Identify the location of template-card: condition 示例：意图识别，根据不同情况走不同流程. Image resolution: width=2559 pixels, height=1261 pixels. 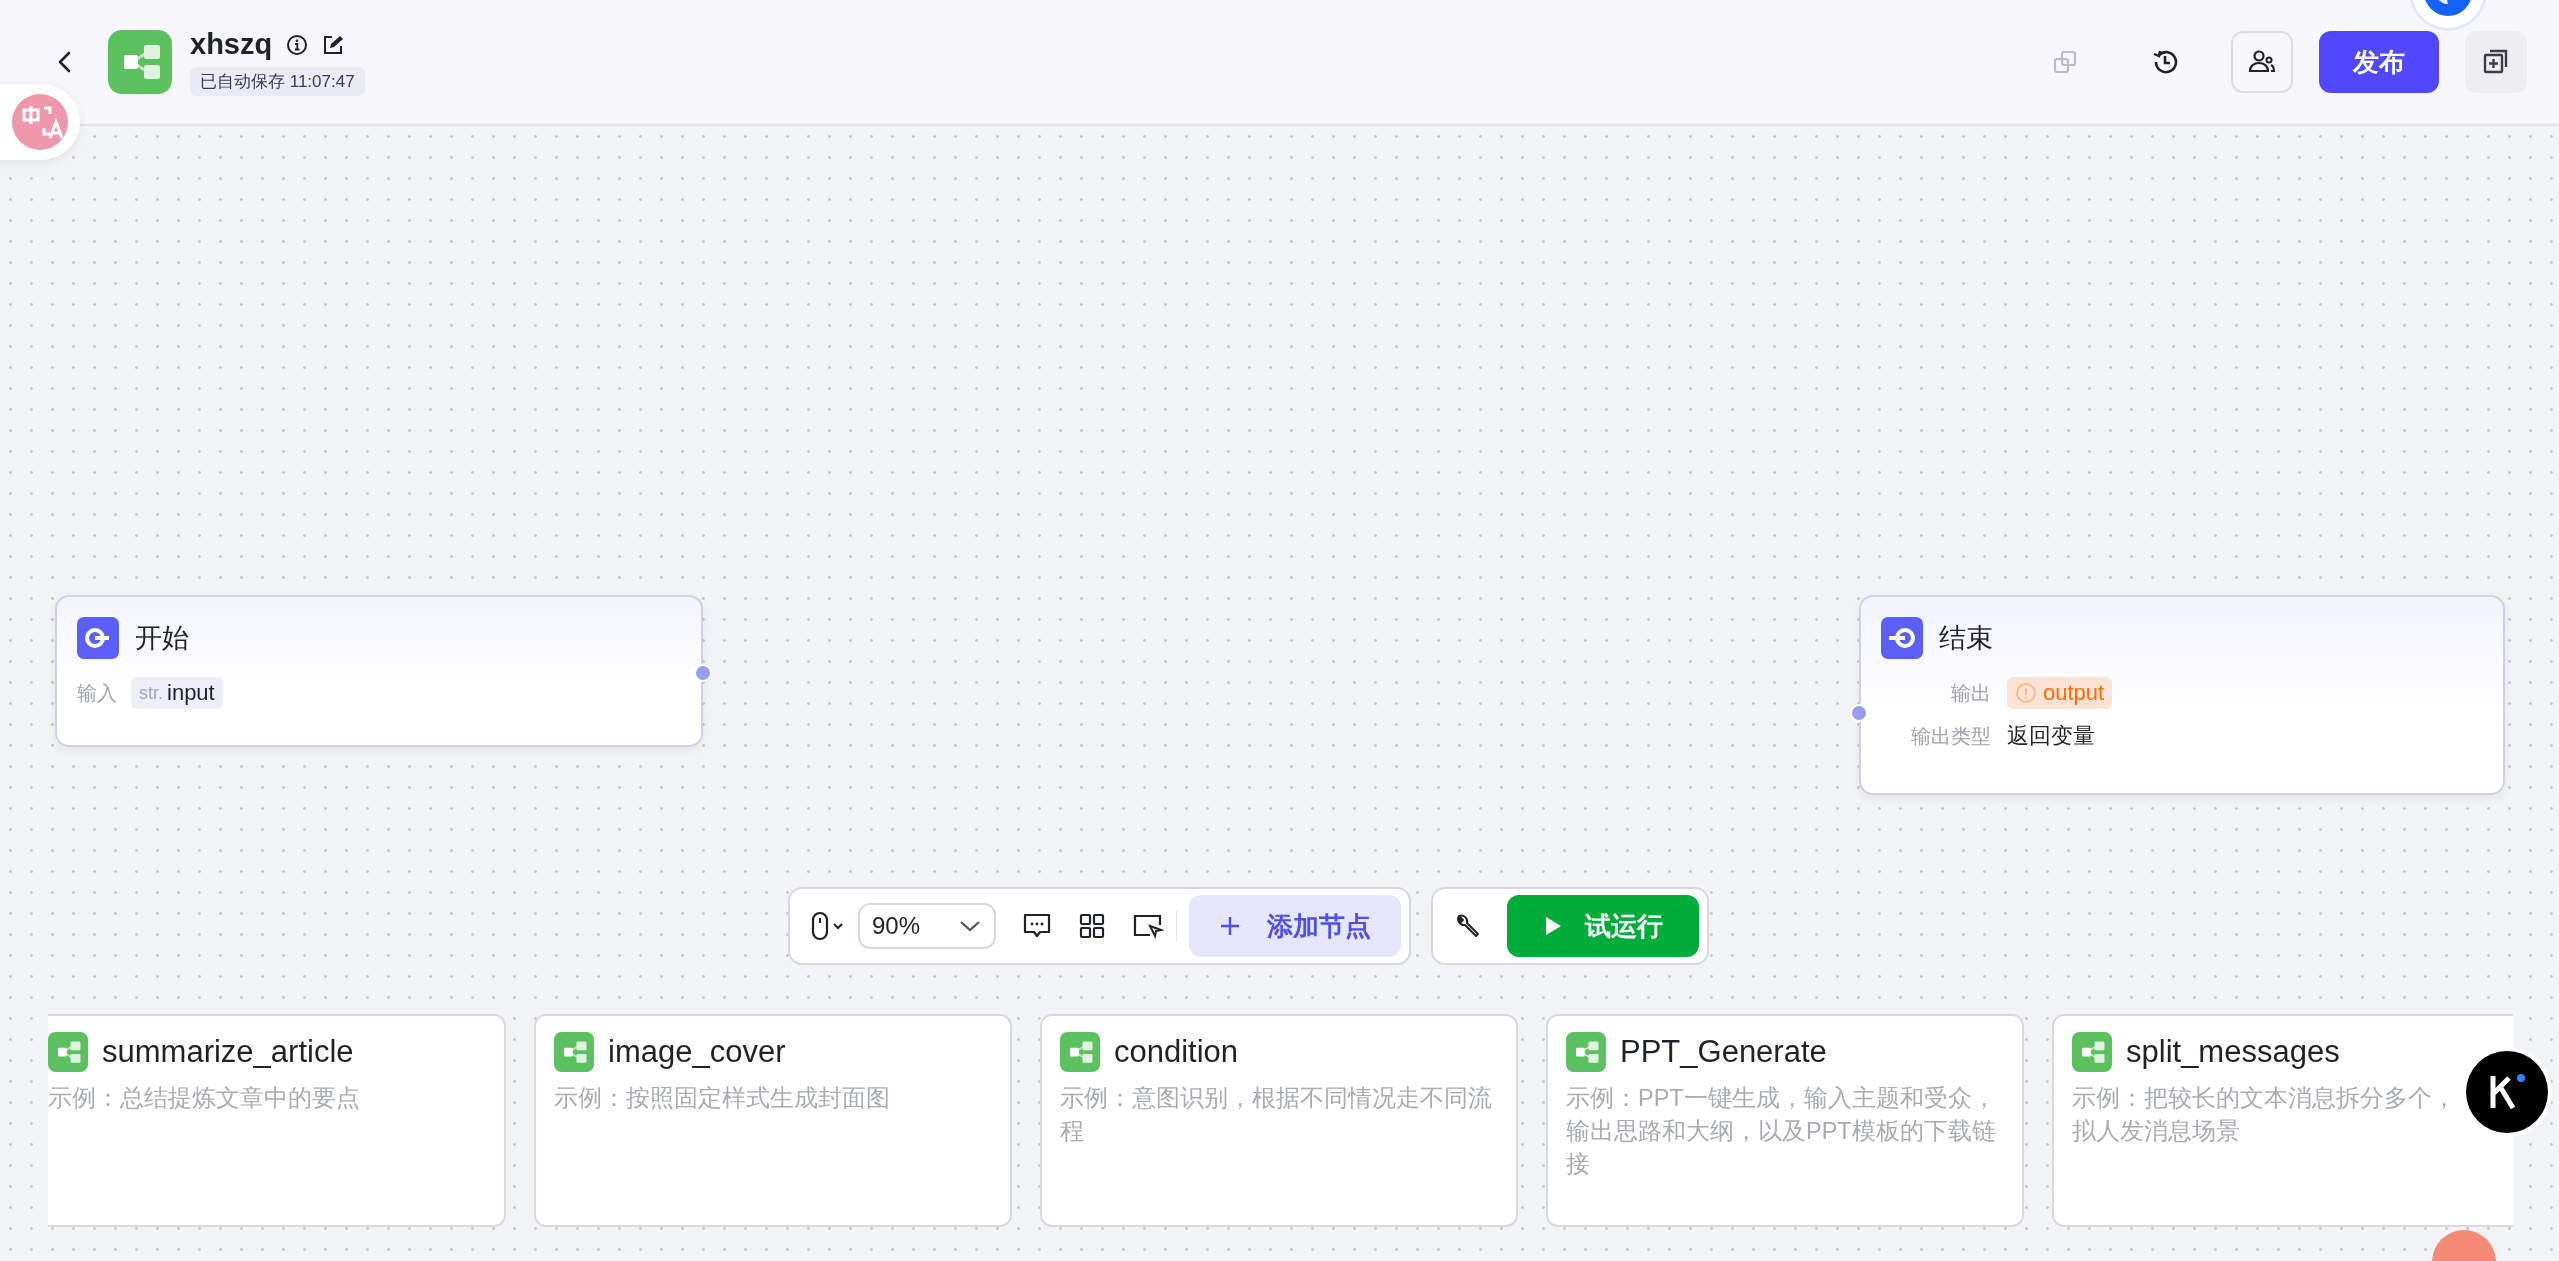
(1279, 1120).